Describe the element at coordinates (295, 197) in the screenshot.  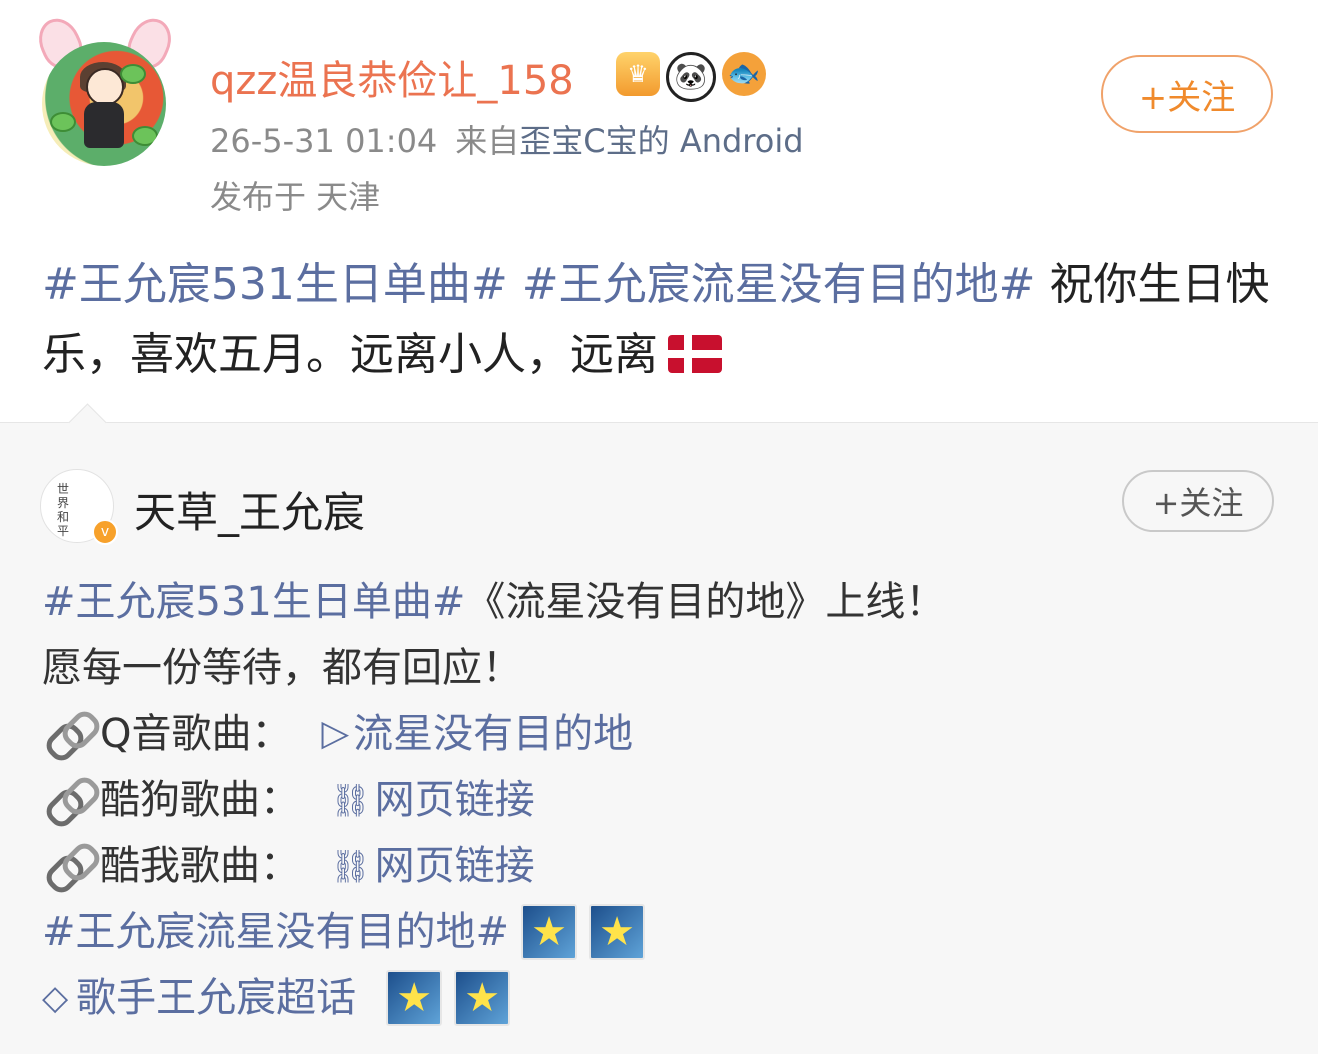
I see `post-location: 发布于 天津` at that location.